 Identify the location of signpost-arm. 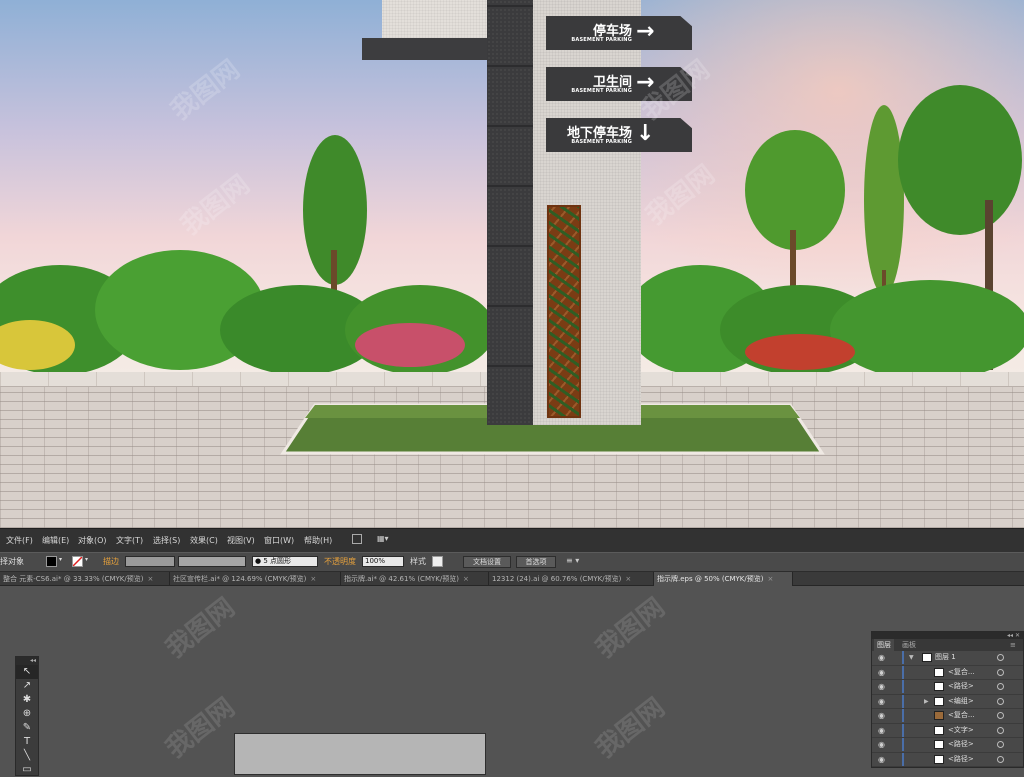
(424, 49).